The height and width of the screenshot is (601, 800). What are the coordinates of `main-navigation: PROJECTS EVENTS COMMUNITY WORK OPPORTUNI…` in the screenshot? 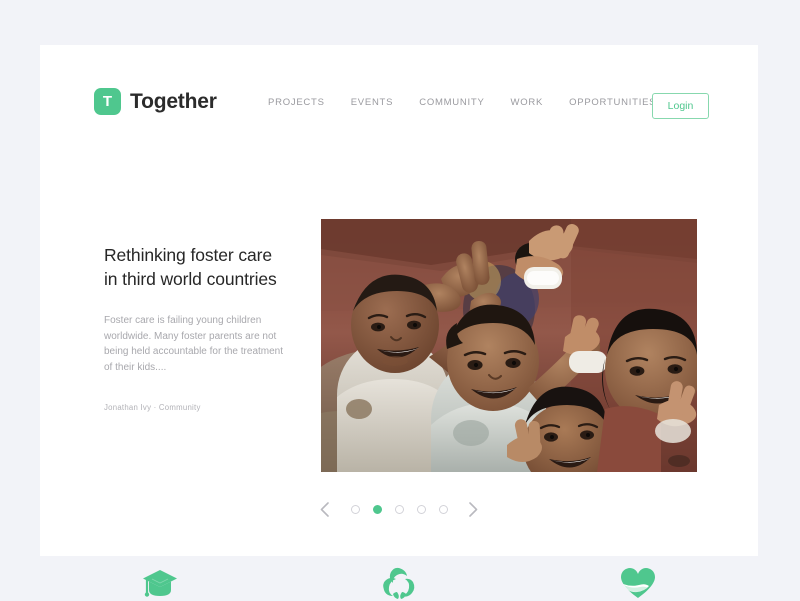 It's located at (462, 102).